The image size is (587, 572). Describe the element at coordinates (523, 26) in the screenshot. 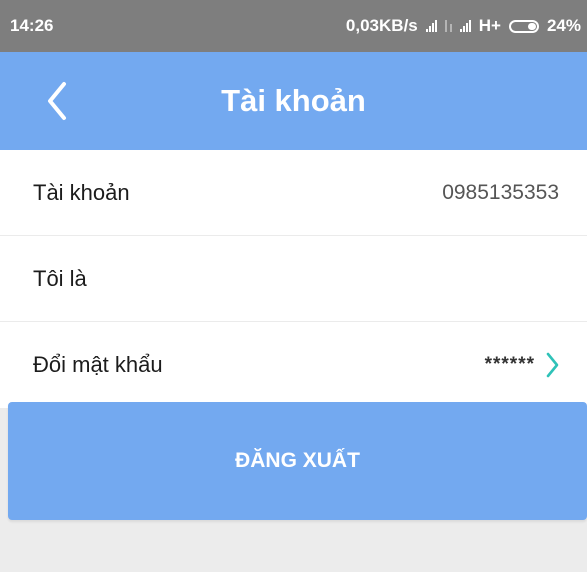

I see `battery-icon` at that location.